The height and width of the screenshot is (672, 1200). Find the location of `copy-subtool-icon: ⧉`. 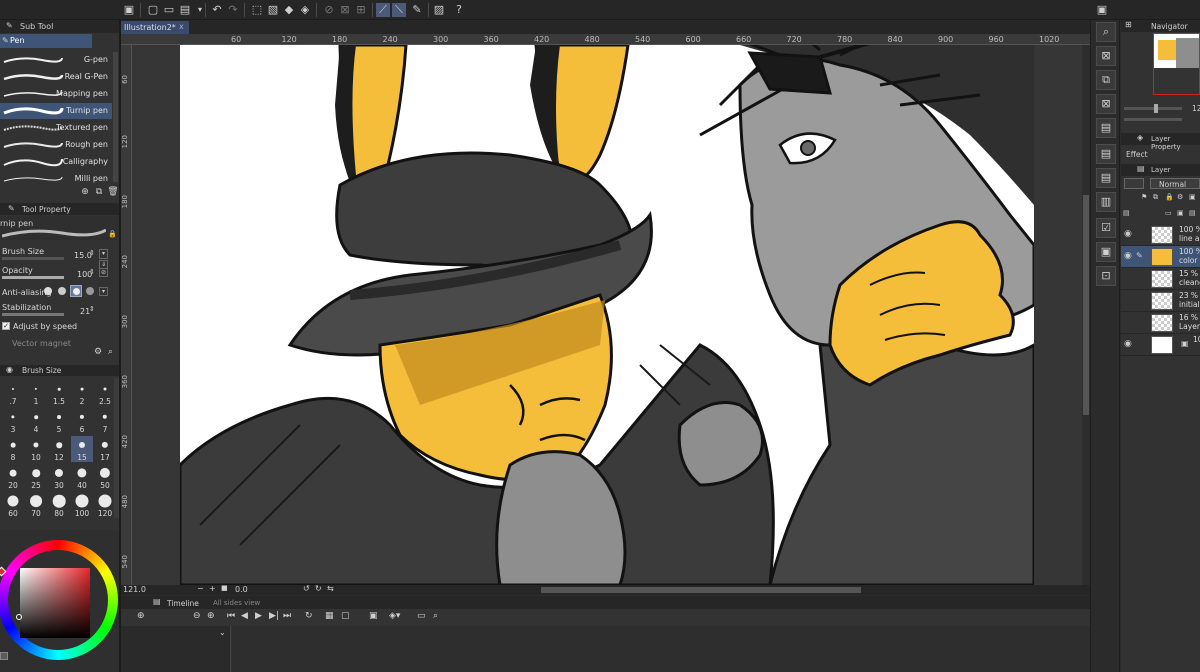

copy-subtool-icon: ⧉ is located at coordinates (99, 192).